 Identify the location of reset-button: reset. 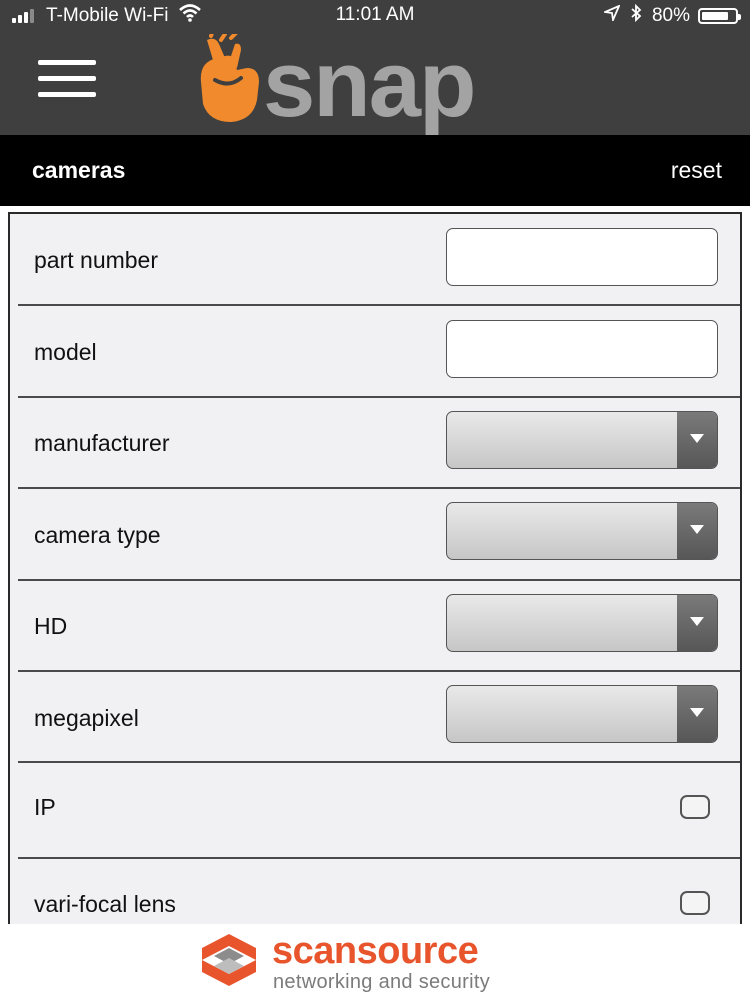
(696, 170).